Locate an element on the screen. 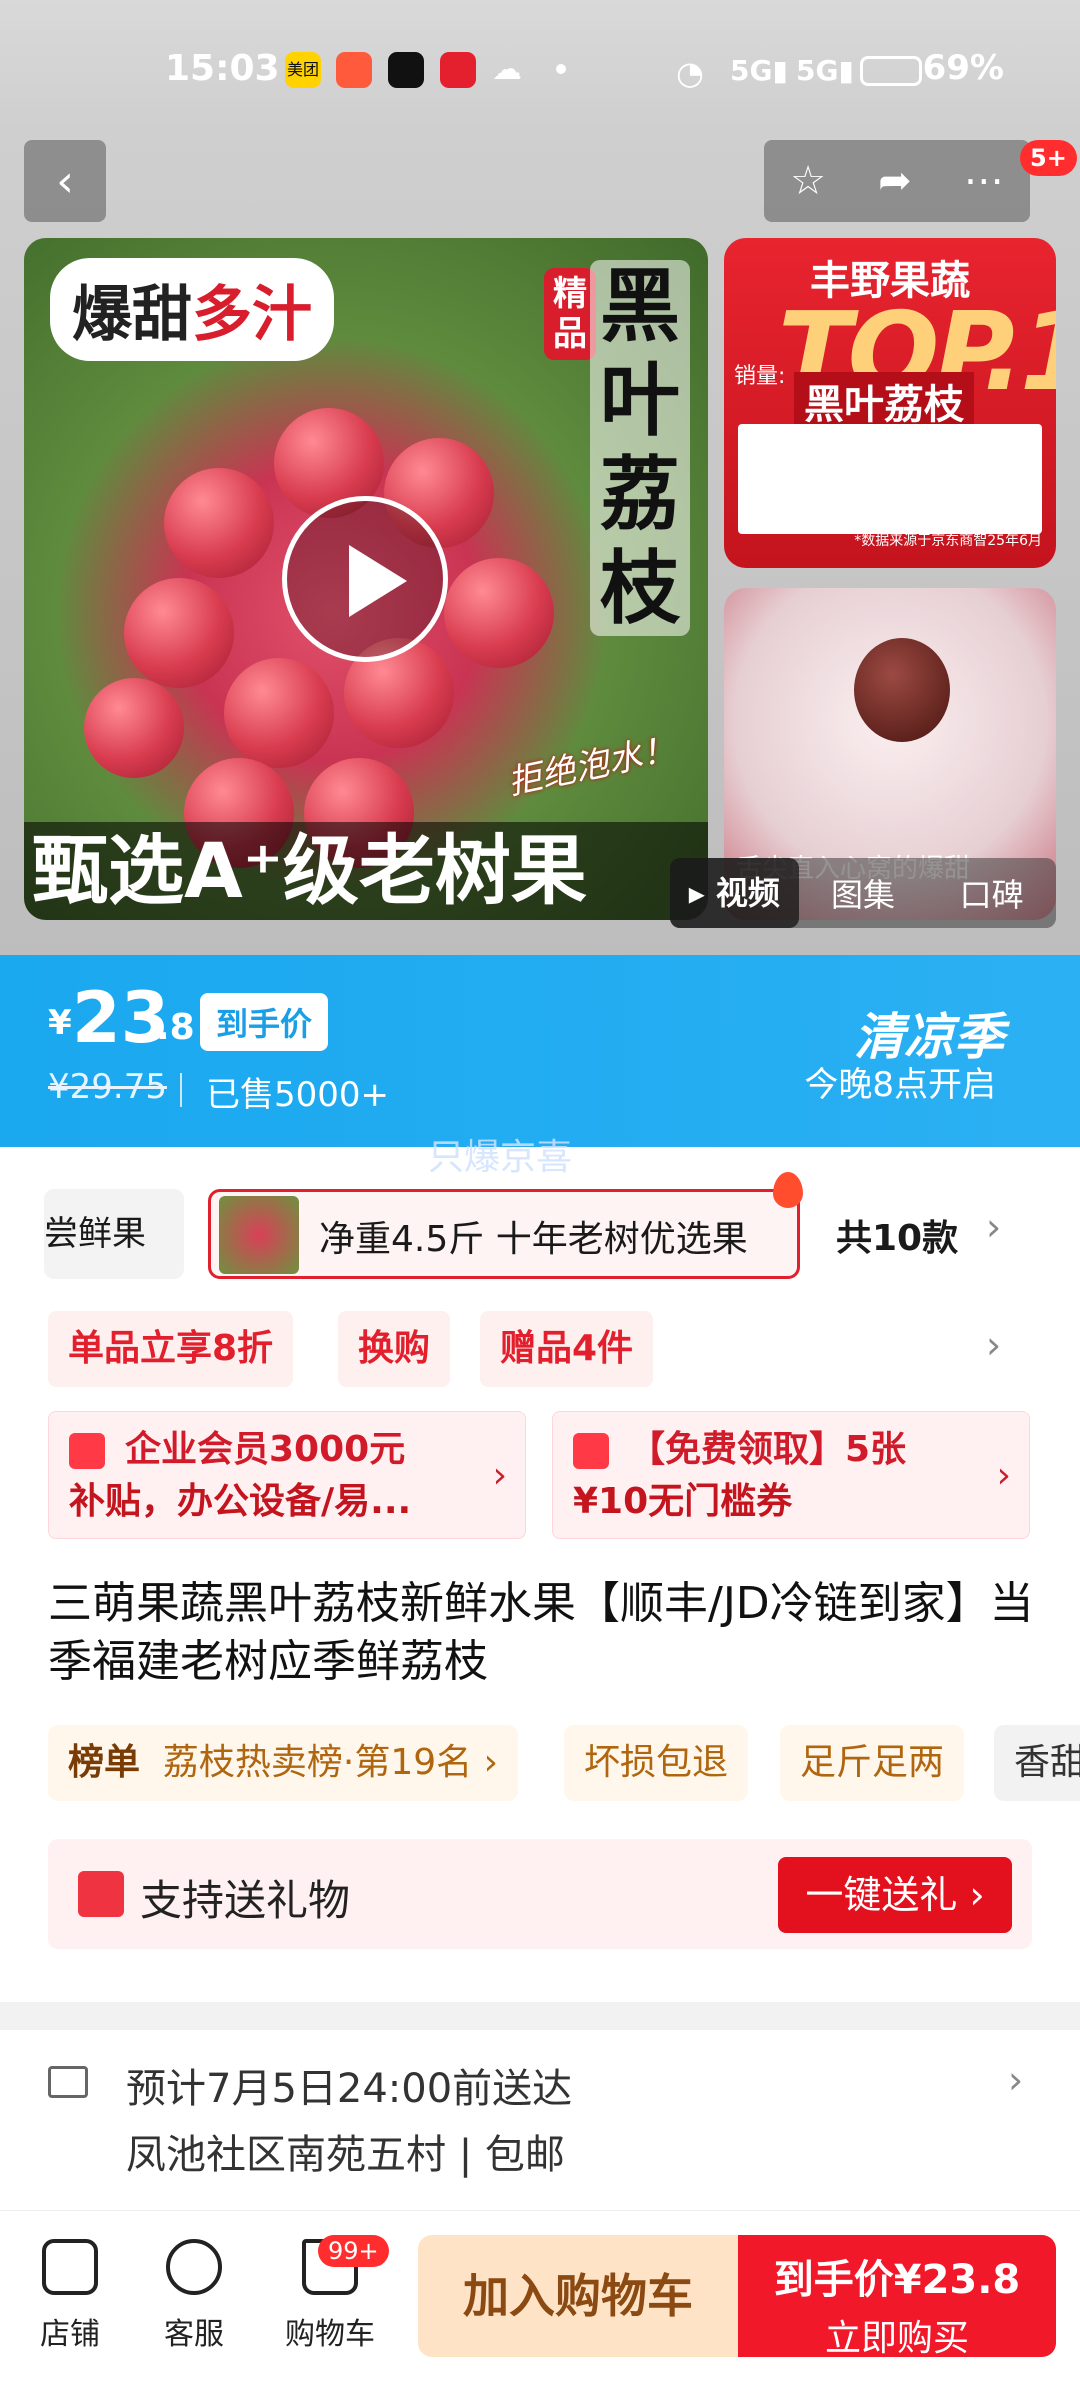 The height and width of the screenshot is (2400, 1080). store-icon is located at coordinates (70, 2267).